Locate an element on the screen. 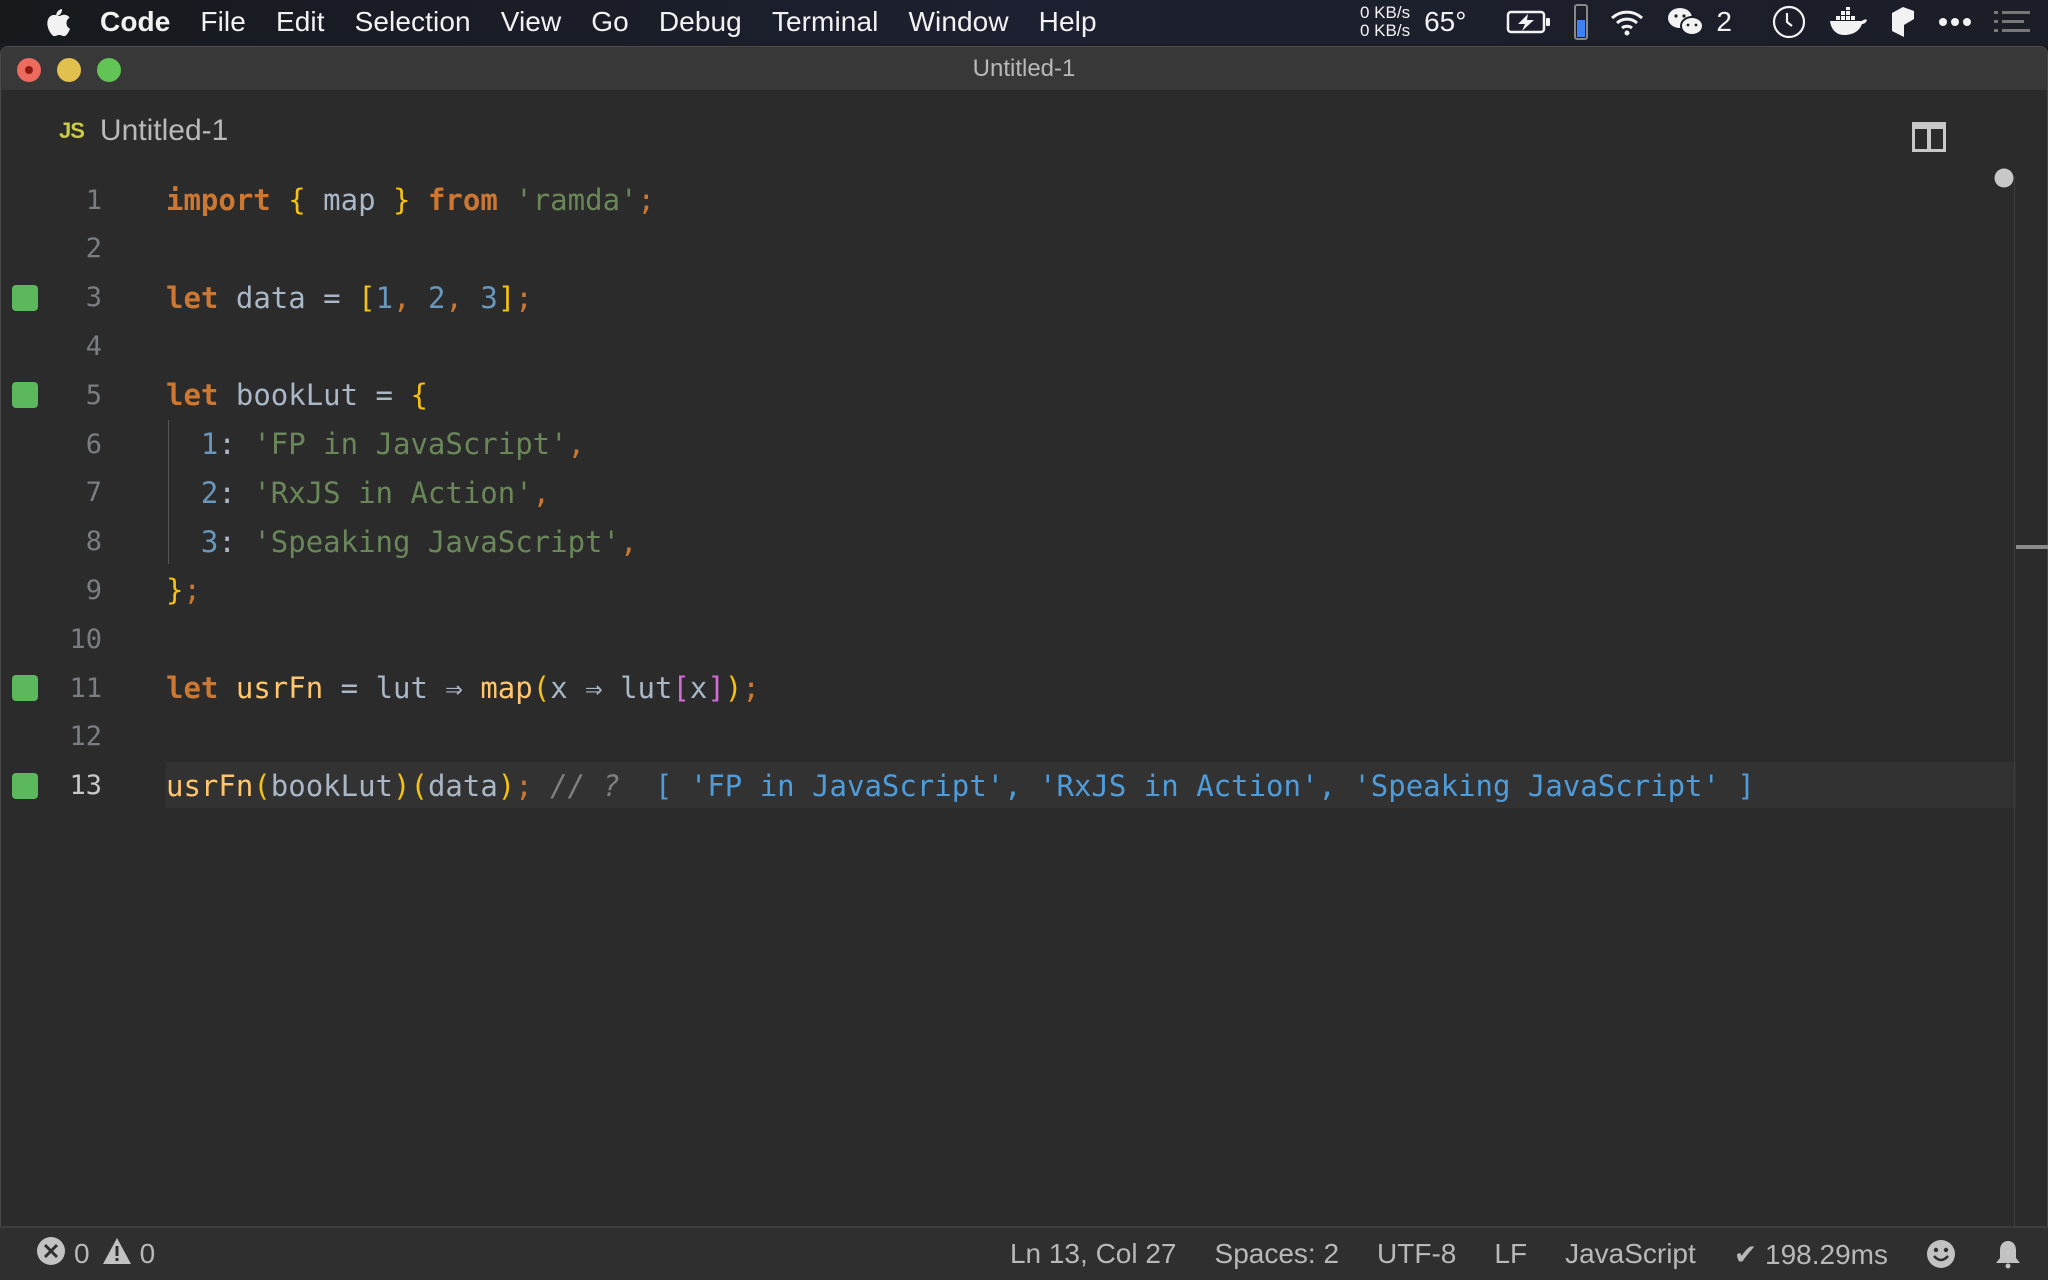 The image size is (2048, 1280). code-token: [ is located at coordinates (367, 297).